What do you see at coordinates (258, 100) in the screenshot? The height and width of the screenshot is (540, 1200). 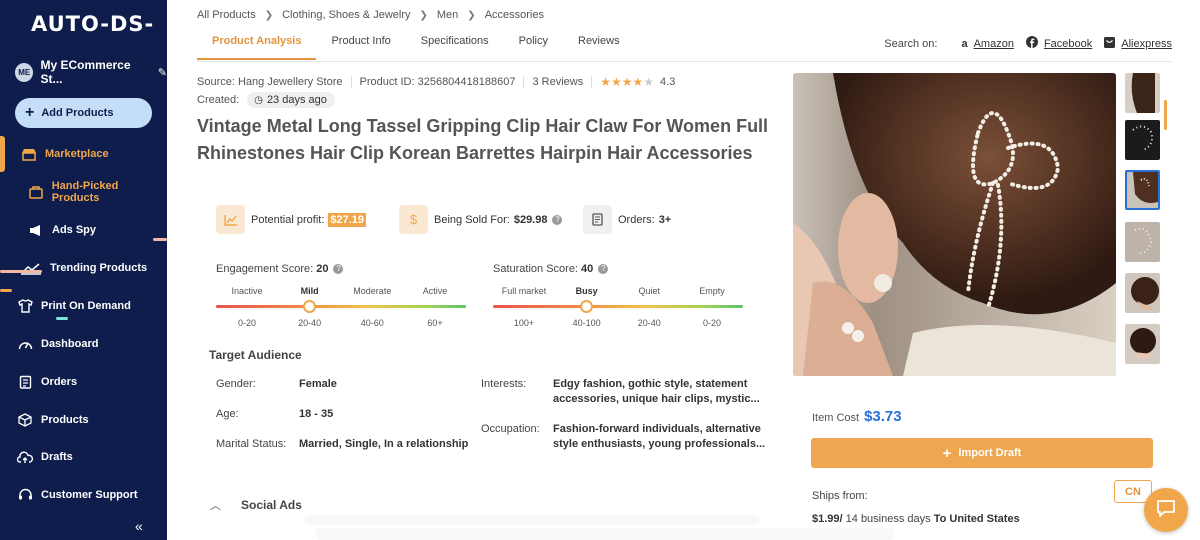 I see `clock-icon: ◷` at bounding box center [258, 100].